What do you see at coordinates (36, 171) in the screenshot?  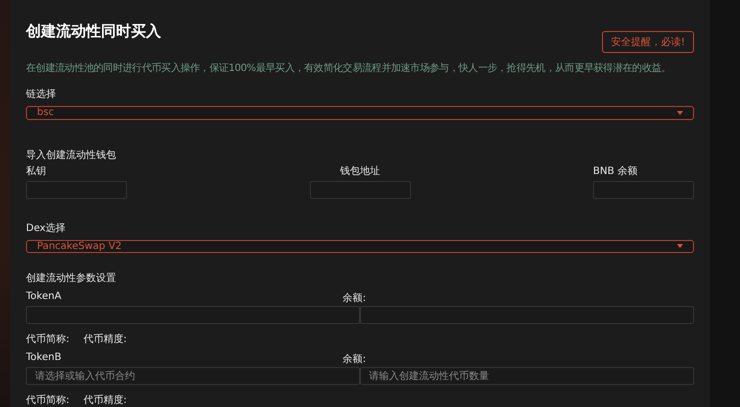 I see `field-label: 私钥` at bounding box center [36, 171].